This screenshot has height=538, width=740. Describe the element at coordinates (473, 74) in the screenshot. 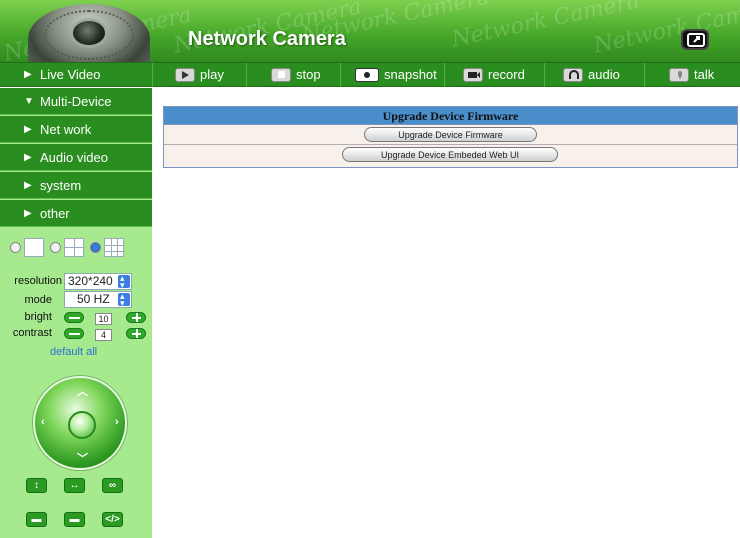

I see `record-icon` at that location.